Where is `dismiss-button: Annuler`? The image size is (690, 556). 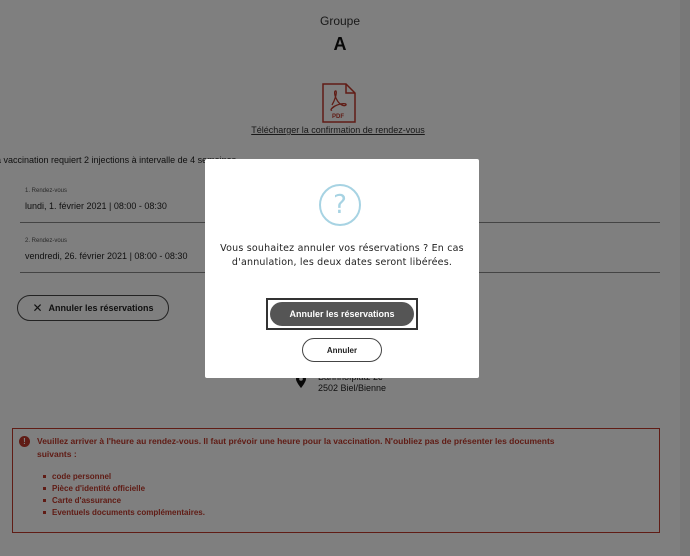
dismiss-button: Annuler is located at coordinates (342, 350).